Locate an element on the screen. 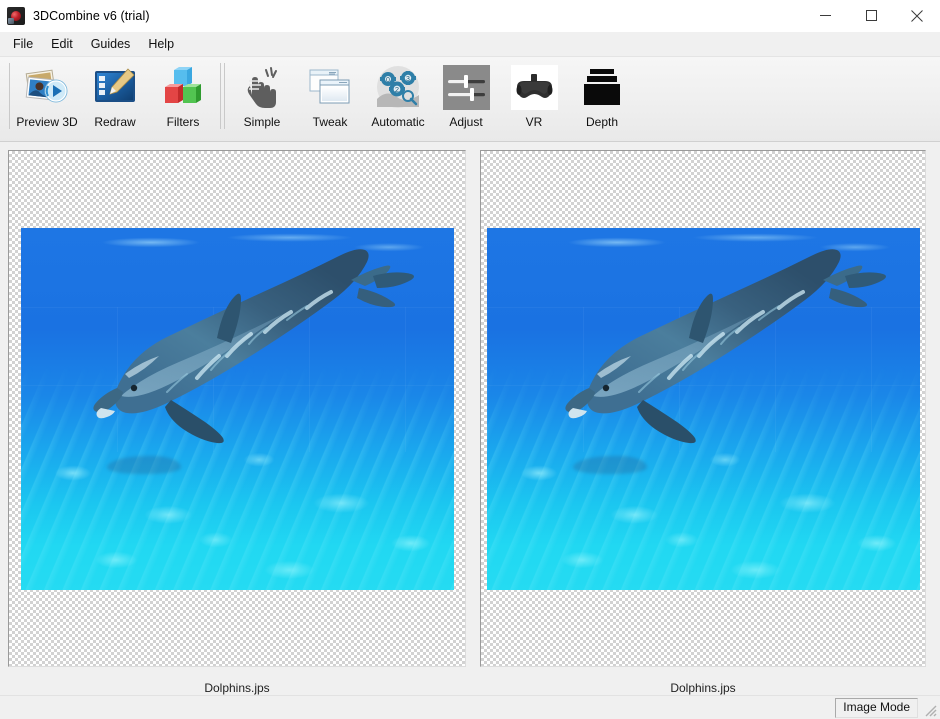 Image resolution: width=940 pixels, height=719 pixels. maximize-button is located at coordinates (871, 15).